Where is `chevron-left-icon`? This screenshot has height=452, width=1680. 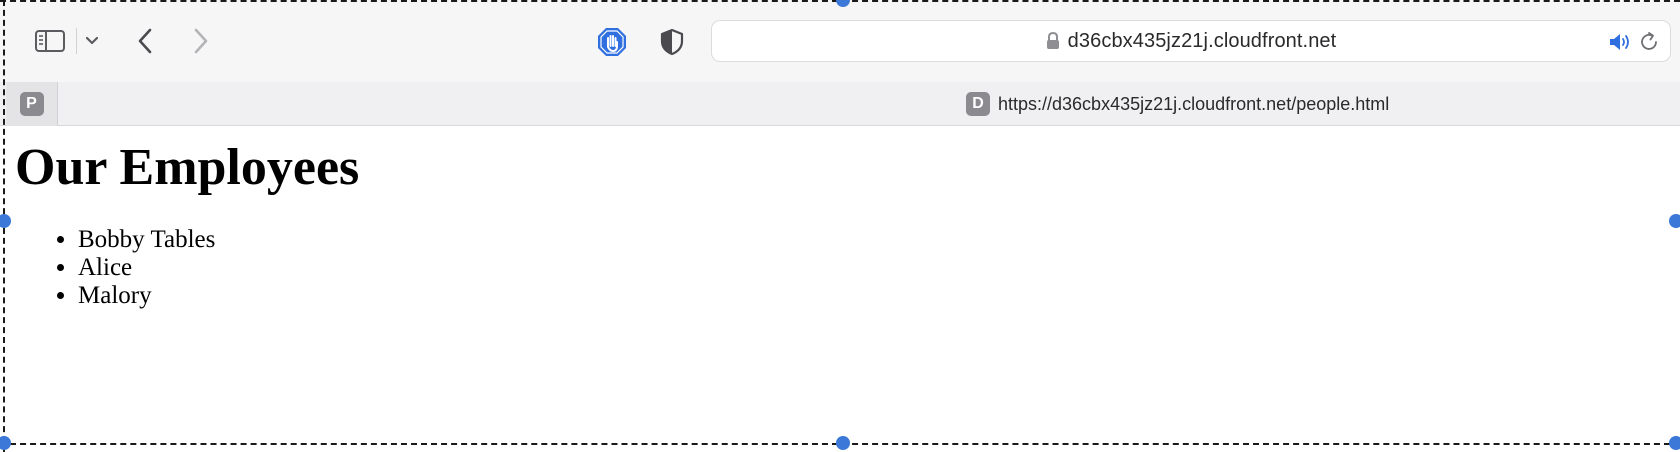
chevron-left-icon is located at coordinates (145, 41).